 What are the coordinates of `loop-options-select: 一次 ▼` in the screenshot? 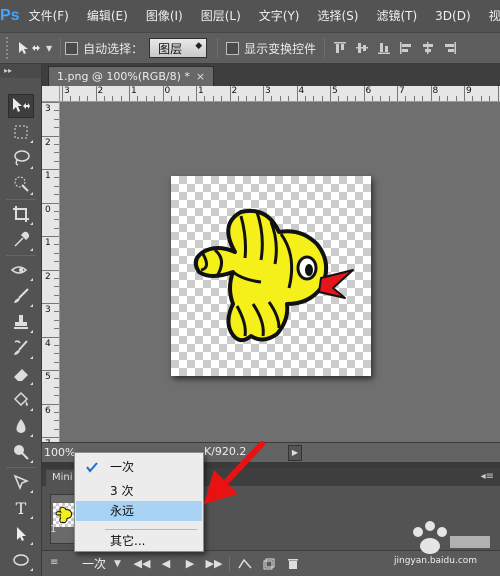 It's located at (104, 564).